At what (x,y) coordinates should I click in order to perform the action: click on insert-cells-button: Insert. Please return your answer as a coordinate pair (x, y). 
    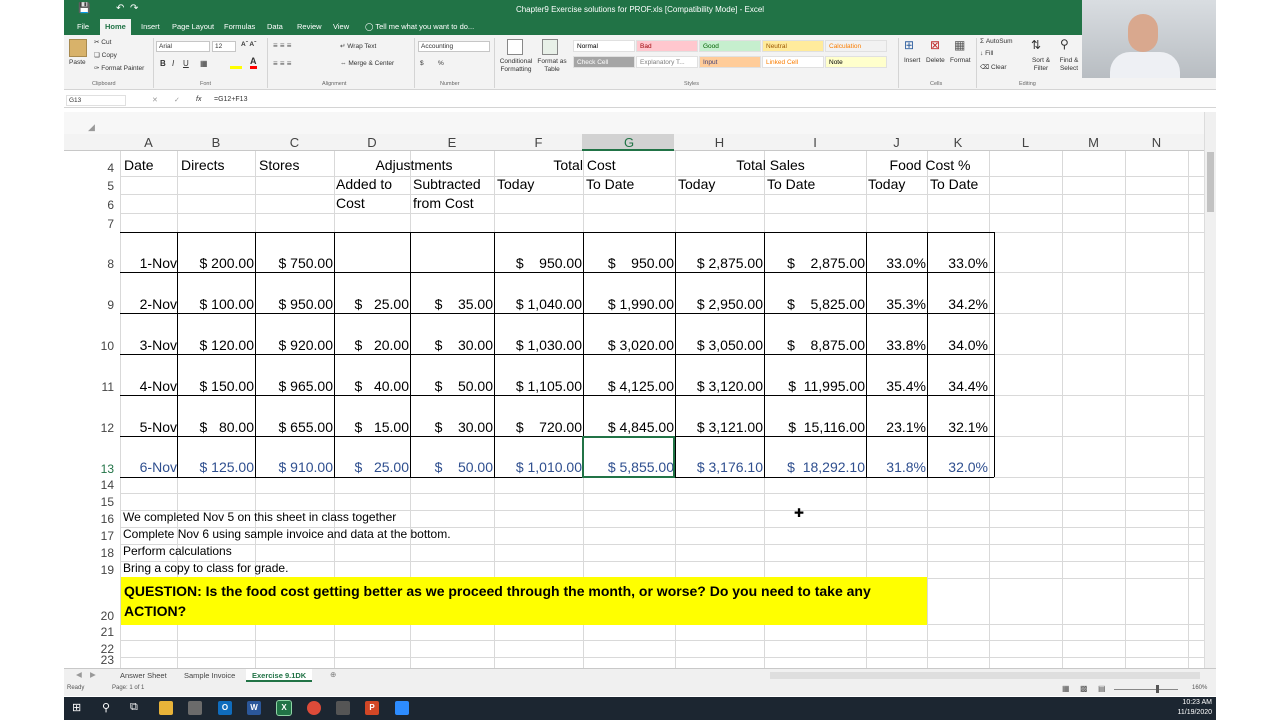
    Looking at the image, I should click on (912, 60).